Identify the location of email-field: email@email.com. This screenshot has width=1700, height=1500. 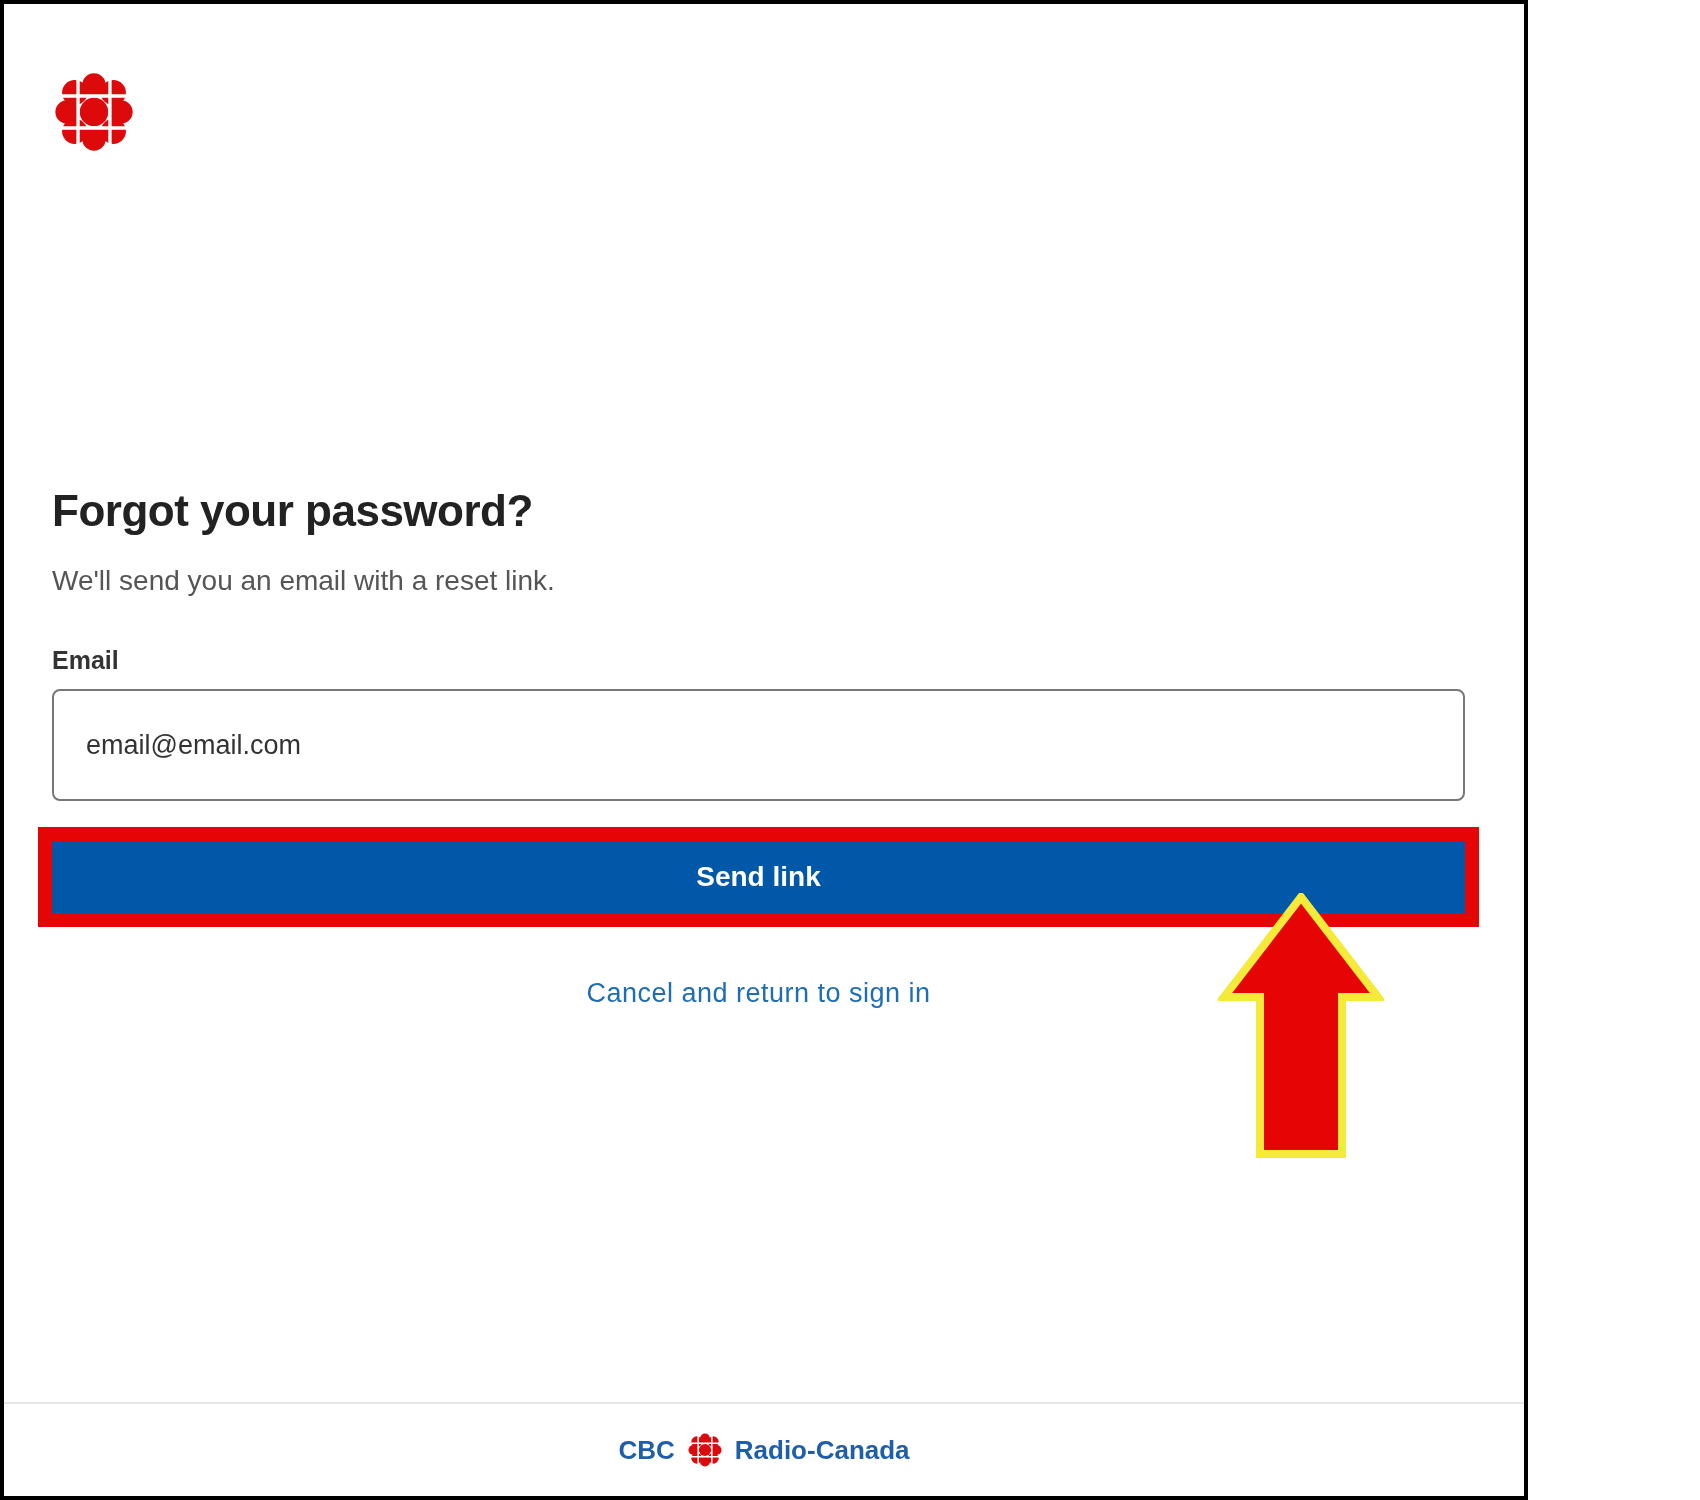
(758, 745).